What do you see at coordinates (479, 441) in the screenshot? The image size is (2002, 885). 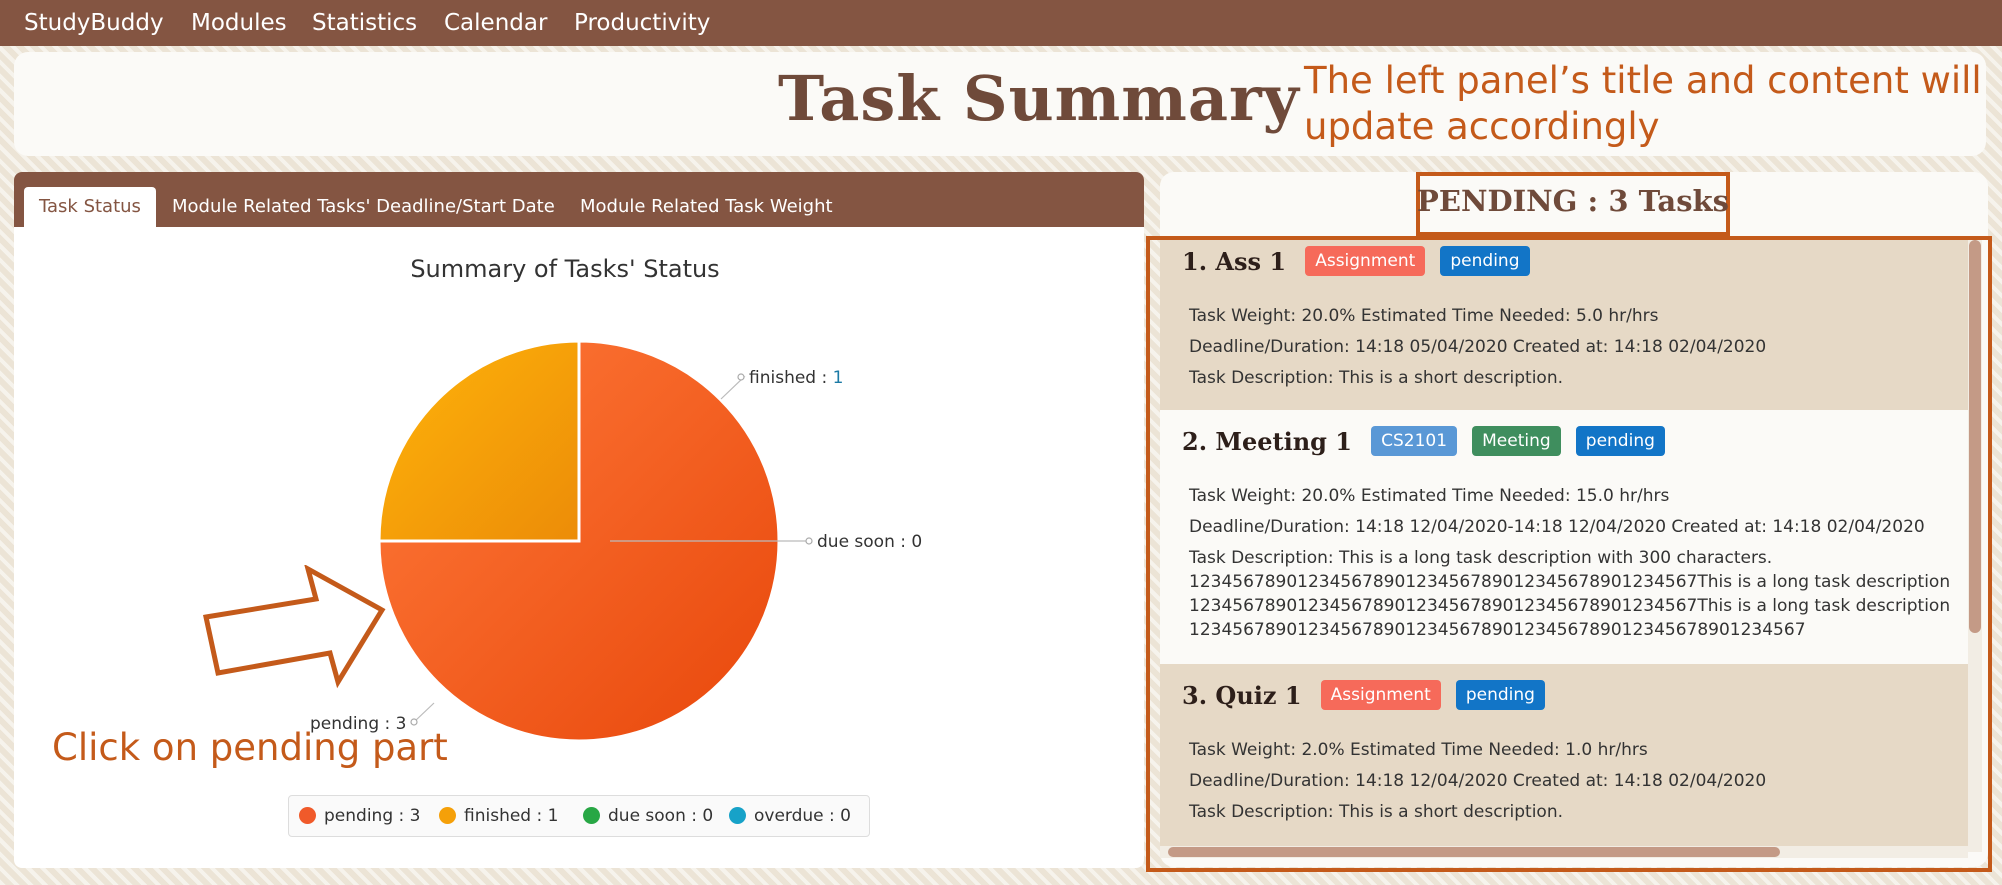 I see `pie-slice-finished` at bounding box center [479, 441].